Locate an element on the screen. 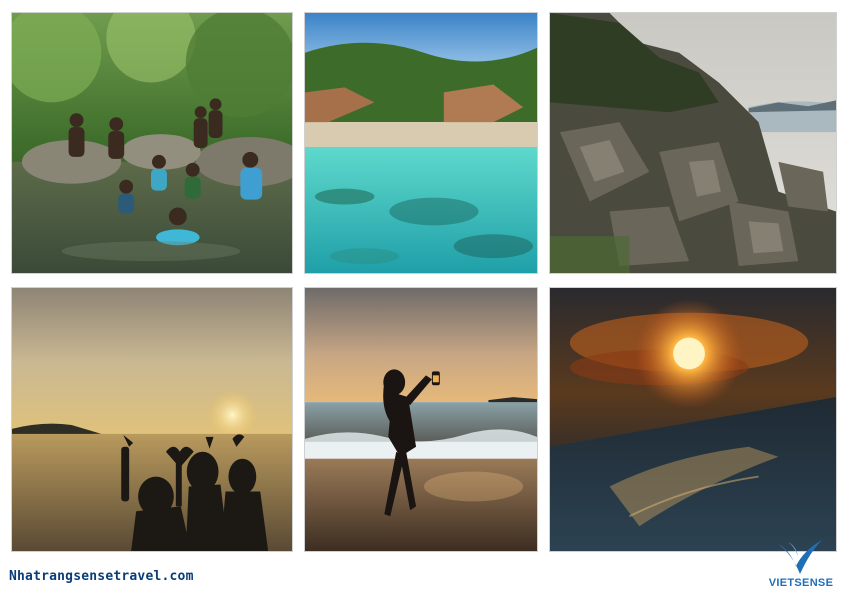  brand-name: VIETSENSE is located at coordinates (801, 583).